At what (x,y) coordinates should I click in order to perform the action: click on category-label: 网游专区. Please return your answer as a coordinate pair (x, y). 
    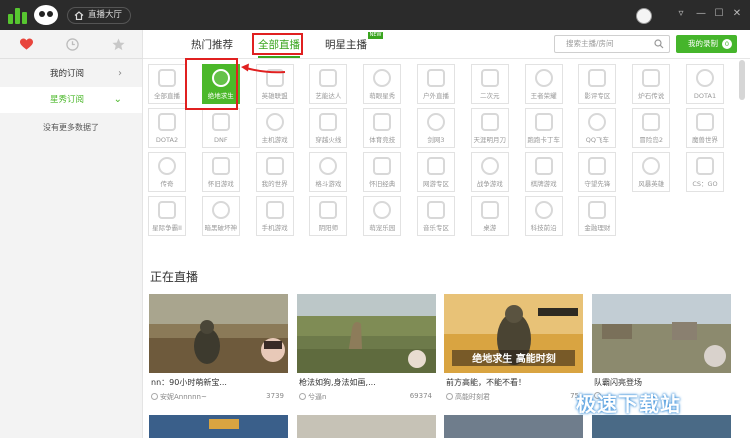
    Looking at the image, I should click on (436, 184).